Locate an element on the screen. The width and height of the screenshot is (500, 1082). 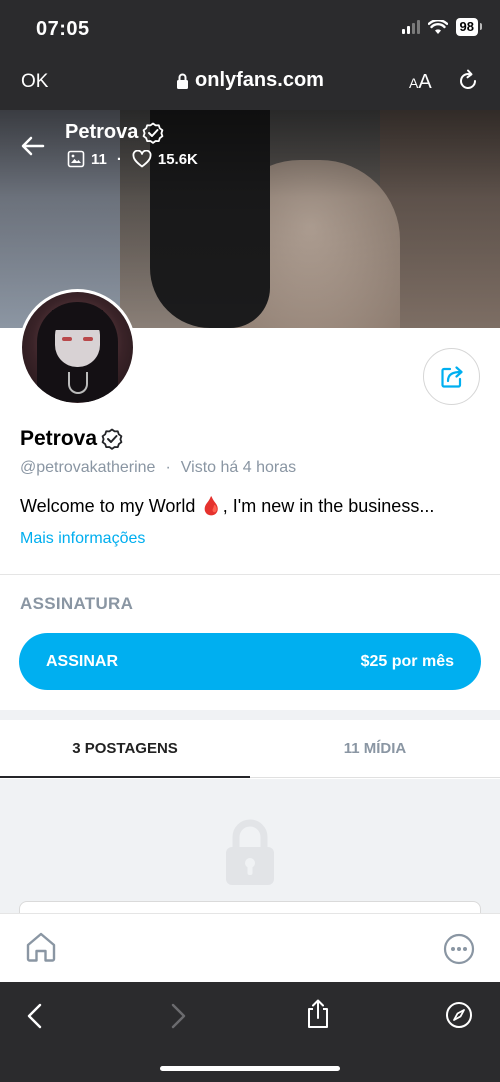
back-icon is located at coordinates (35, 1016).